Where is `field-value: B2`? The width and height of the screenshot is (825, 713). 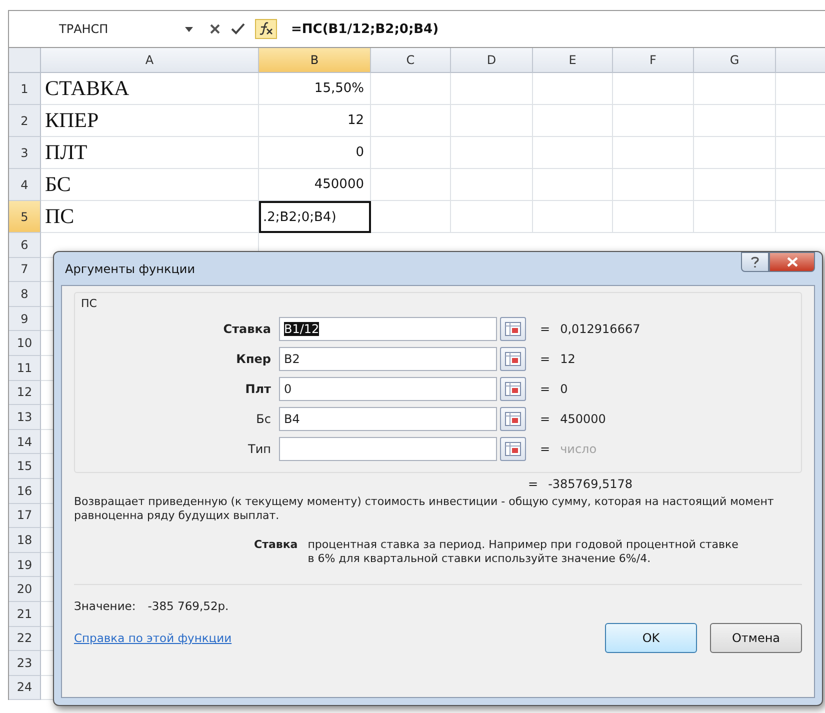 field-value: B2 is located at coordinates (292, 359).